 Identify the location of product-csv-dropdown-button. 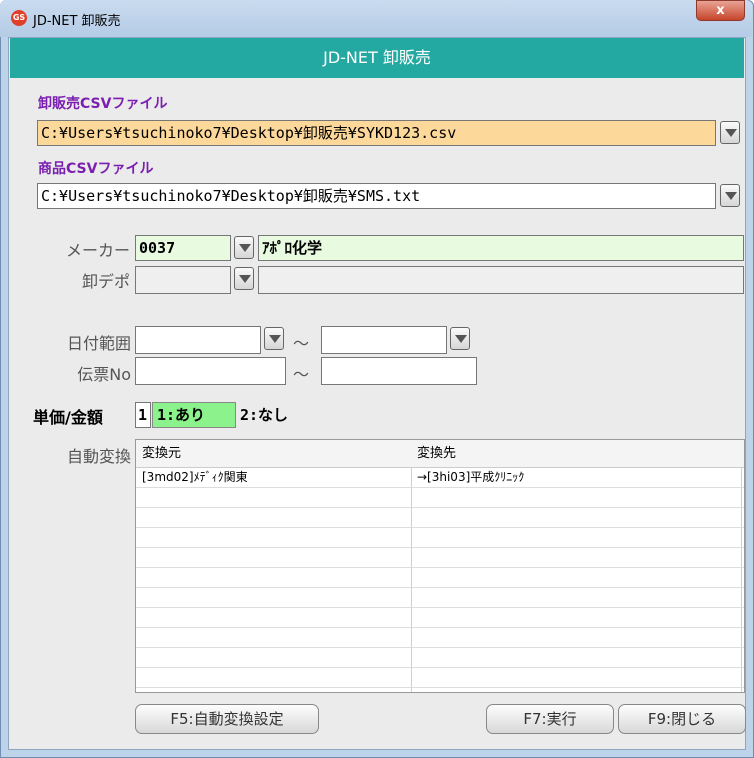
(730, 195).